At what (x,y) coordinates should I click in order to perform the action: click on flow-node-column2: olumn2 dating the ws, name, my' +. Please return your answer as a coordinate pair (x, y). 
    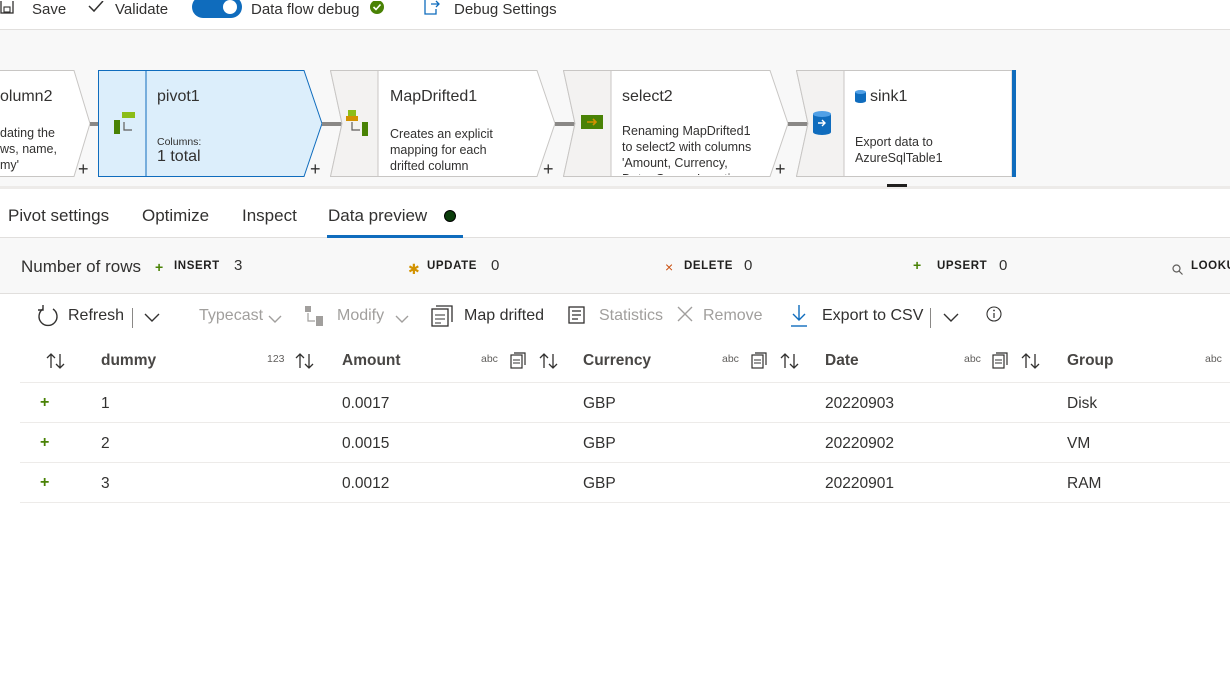
    Looking at the image, I should click on (46, 124).